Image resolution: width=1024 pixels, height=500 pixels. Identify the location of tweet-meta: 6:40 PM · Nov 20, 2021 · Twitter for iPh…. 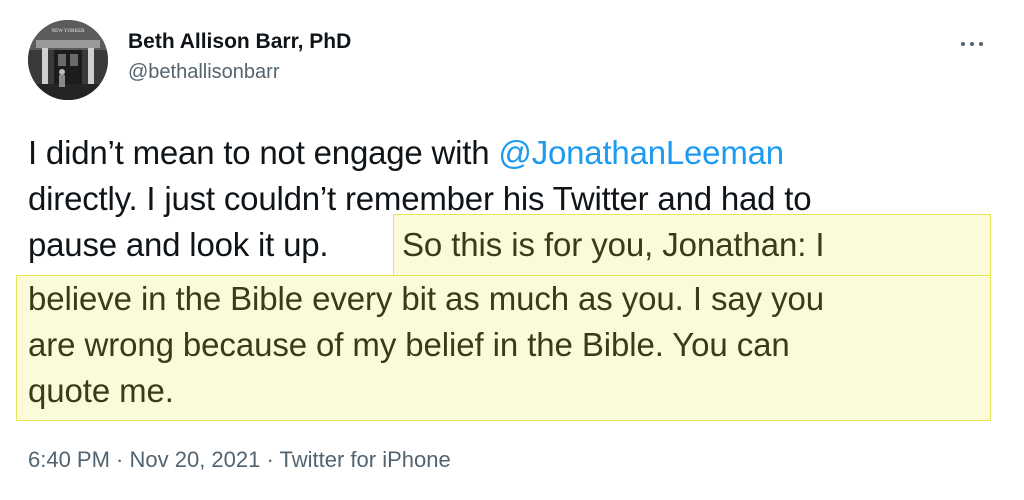
(239, 460).